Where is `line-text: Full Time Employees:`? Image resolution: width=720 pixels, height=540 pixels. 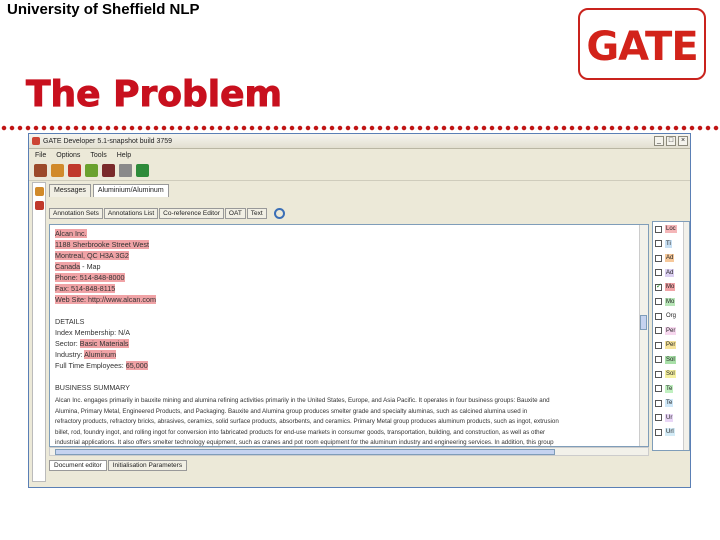
line-text: Full Time Employees: is located at coordinates (90, 365).